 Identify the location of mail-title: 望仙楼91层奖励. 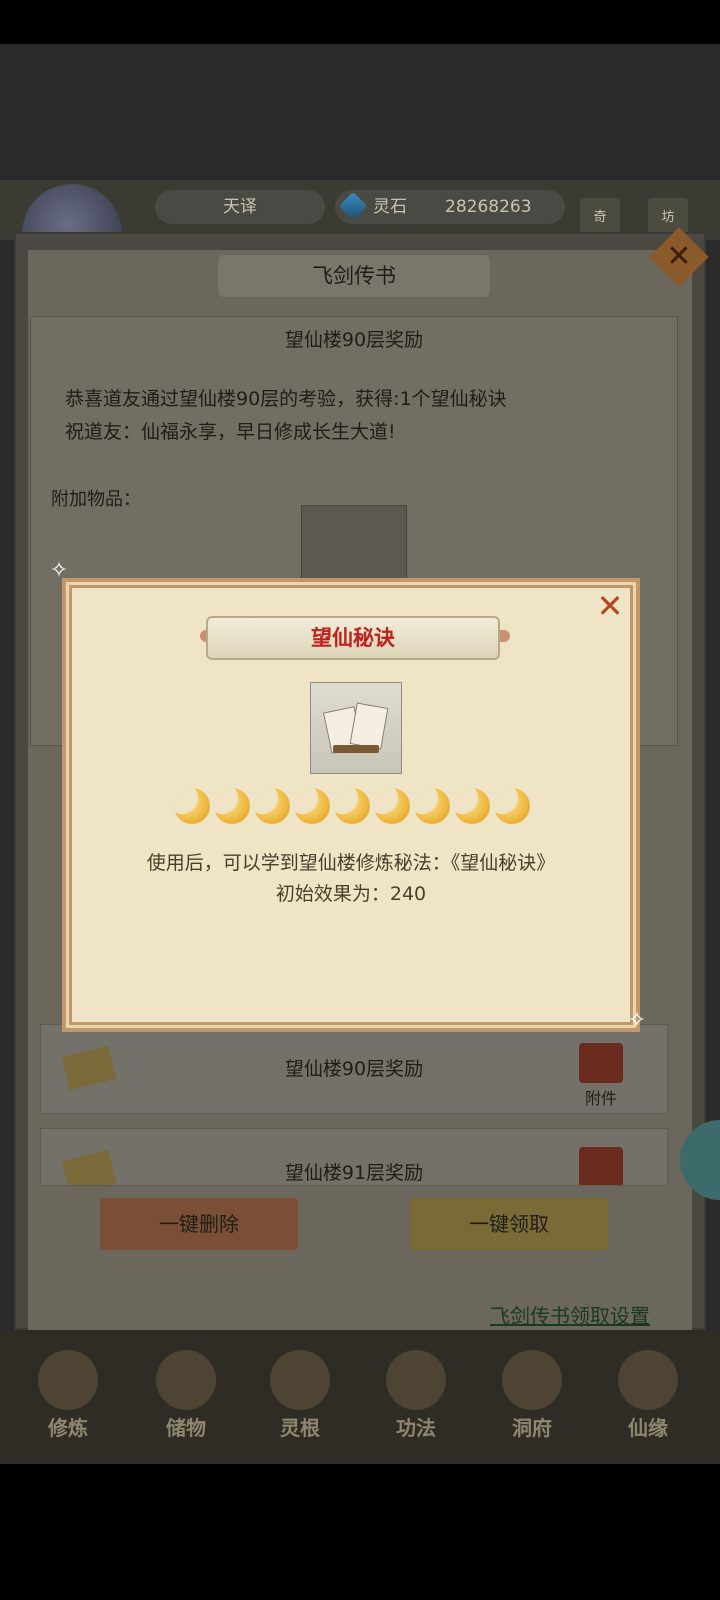
(354, 1173).